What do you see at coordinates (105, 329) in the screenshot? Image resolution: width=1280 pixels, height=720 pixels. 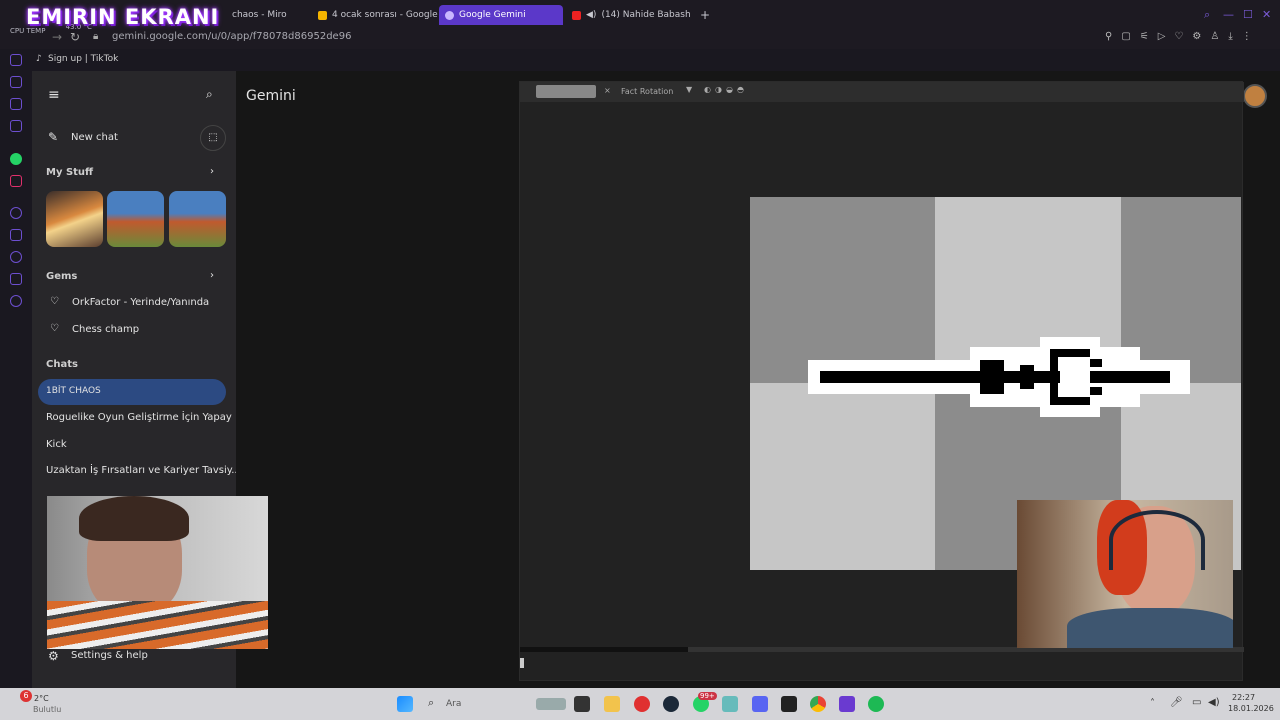 I see `gem-item: Chess champ` at bounding box center [105, 329].